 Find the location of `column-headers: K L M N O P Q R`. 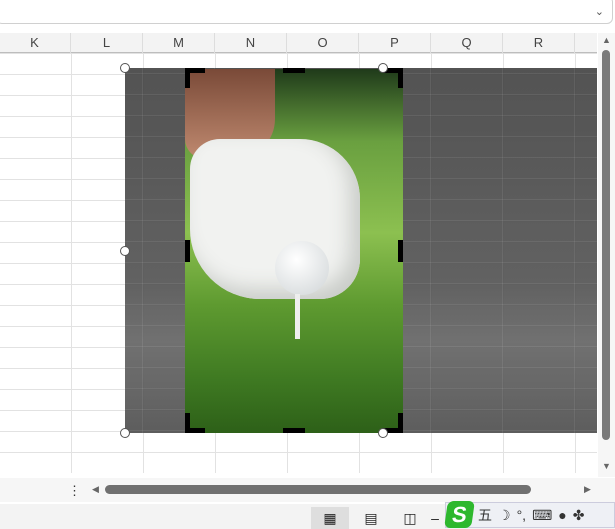

column-headers: K L M N O P Q R is located at coordinates (298, 43).